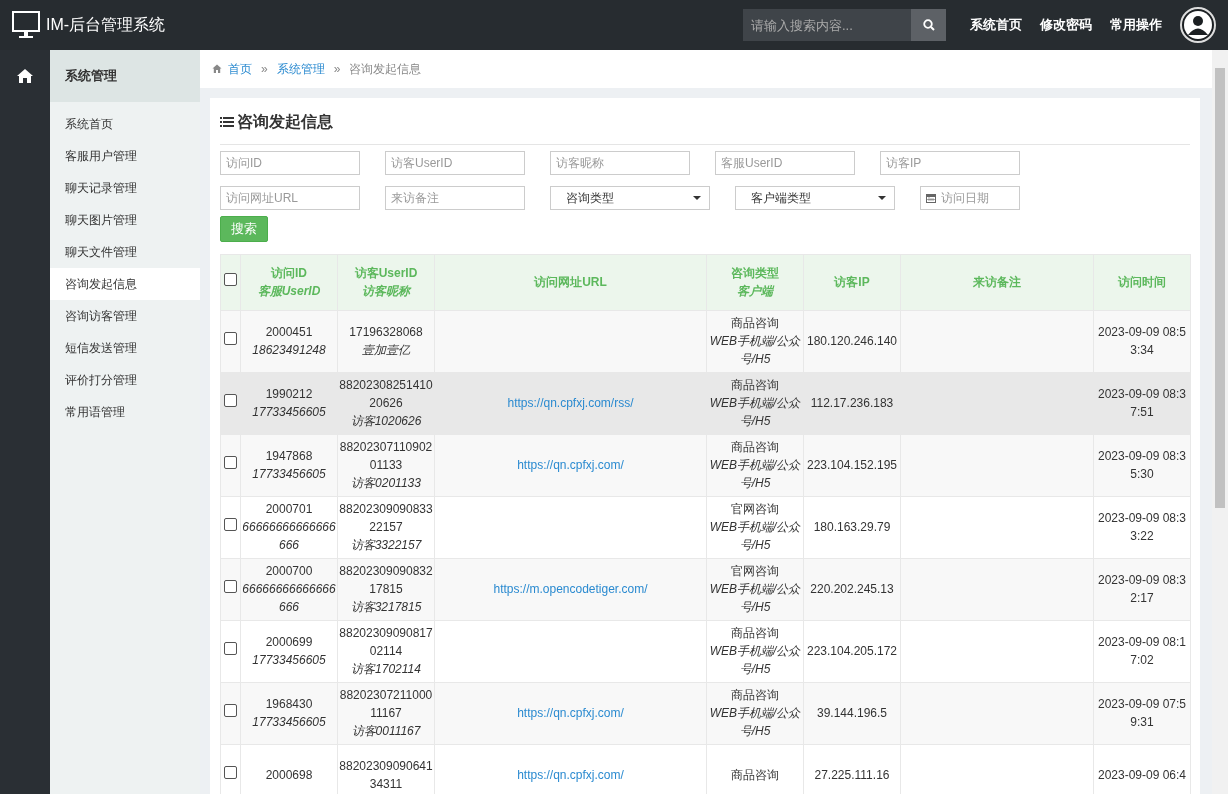  What do you see at coordinates (455, 163) in the screenshot?
I see `filter-field: 访客UserID` at bounding box center [455, 163].